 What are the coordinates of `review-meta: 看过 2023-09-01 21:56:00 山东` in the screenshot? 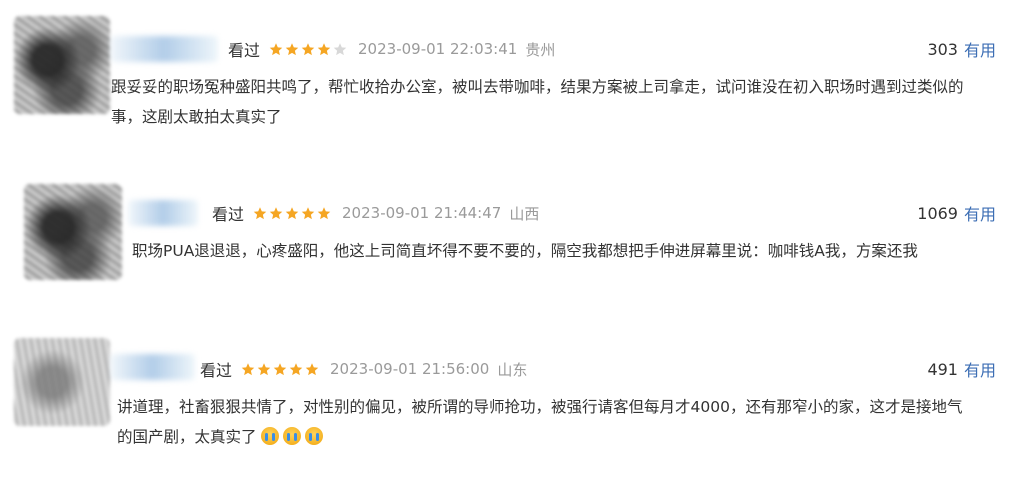 It's located at (363, 369).